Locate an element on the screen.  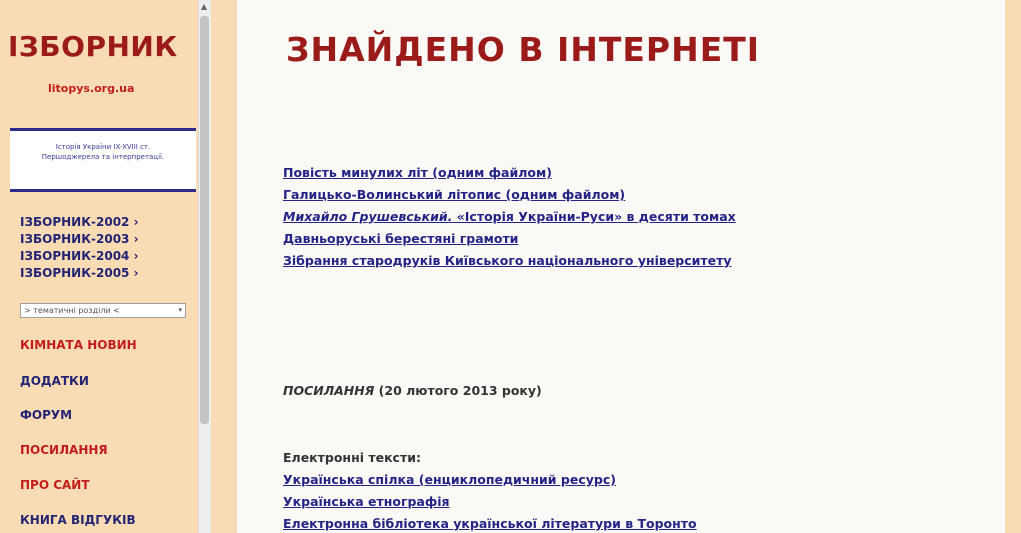
select-value: > тематичні розділи < is located at coordinates (72, 310).